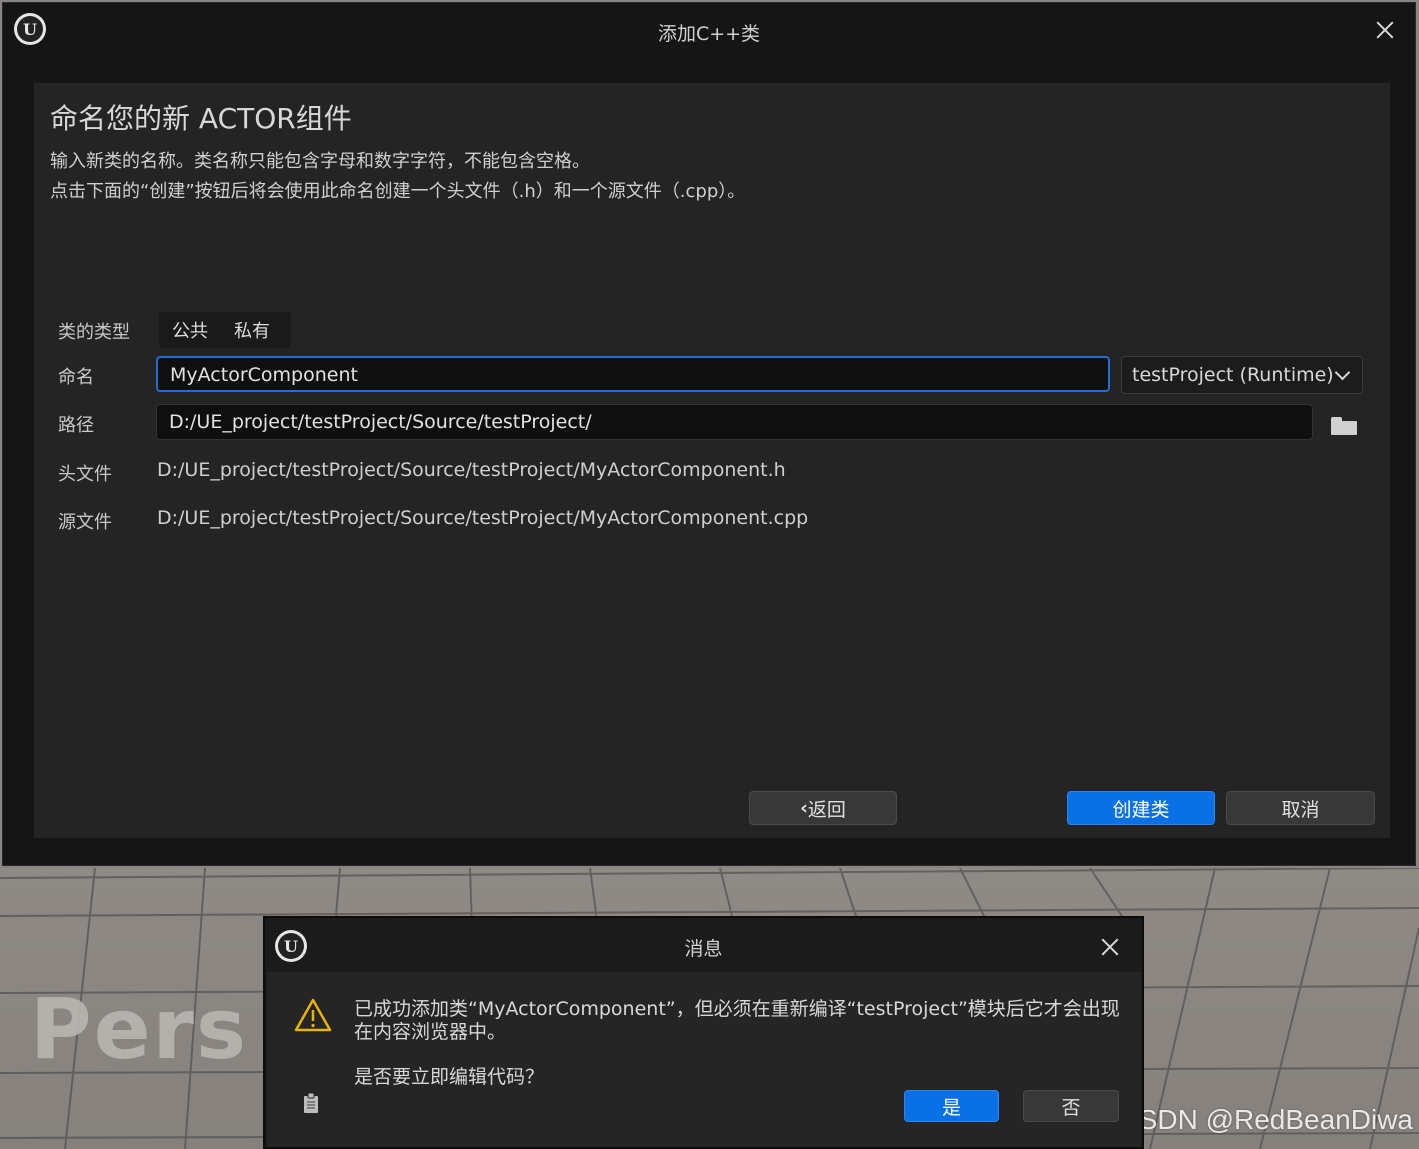 This screenshot has width=1419, height=1149. What do you see at coordinates (139, 1029) in the screenshot?
I see `viewport-perspective-label: Pers` at bounding box center [139, 1029].